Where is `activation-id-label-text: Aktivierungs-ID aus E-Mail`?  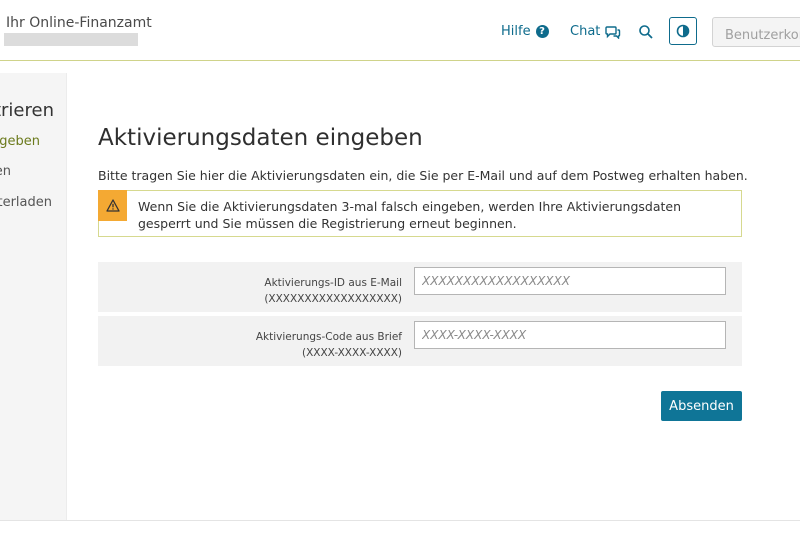 activation-id-label-text: Aktivierungs-ID aus E-Mail is located at coordinates (333, 283).